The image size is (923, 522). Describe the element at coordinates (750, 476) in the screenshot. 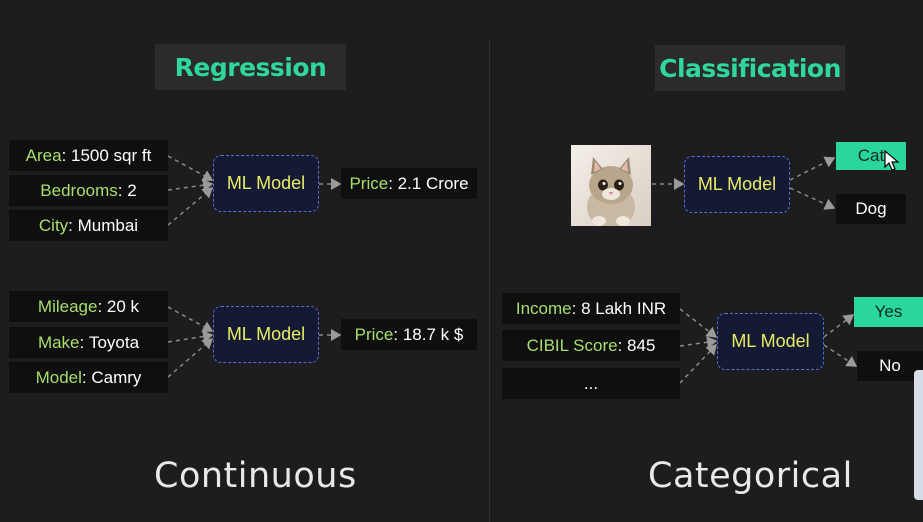

I see `categorical-label: Categorical` at that location.